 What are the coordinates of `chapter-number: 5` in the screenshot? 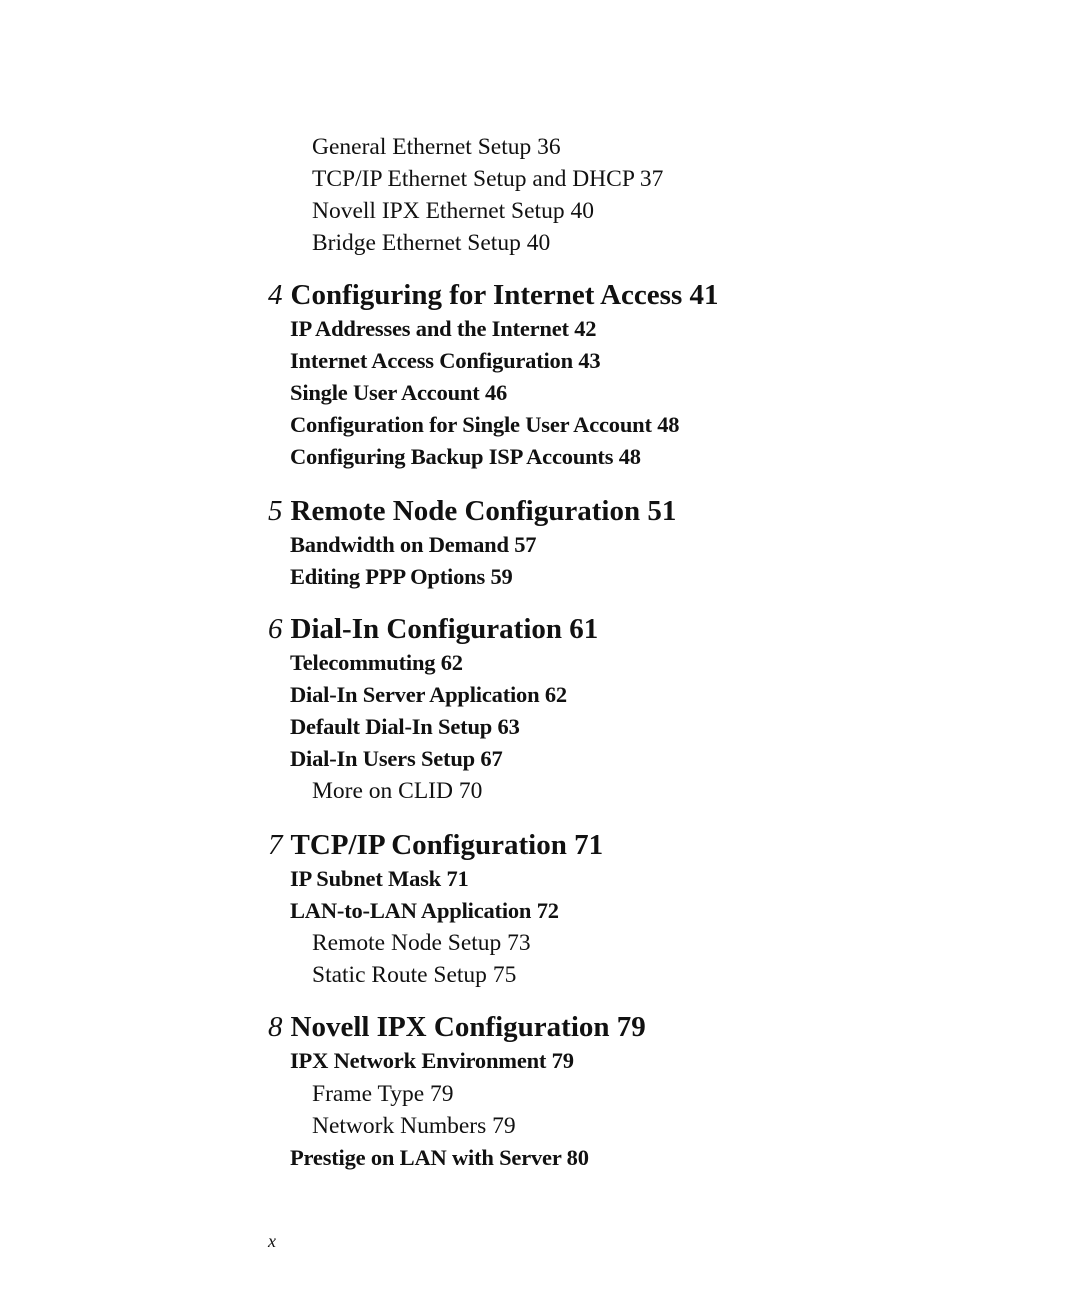 It's located at (275, 511).